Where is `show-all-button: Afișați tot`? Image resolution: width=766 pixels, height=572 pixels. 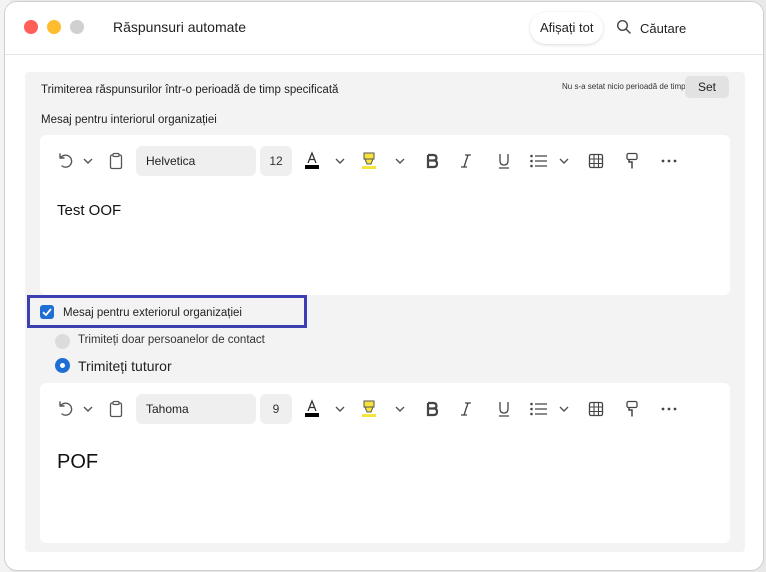 show-all-button: Afișați tot is located at coordinates (567, 28).